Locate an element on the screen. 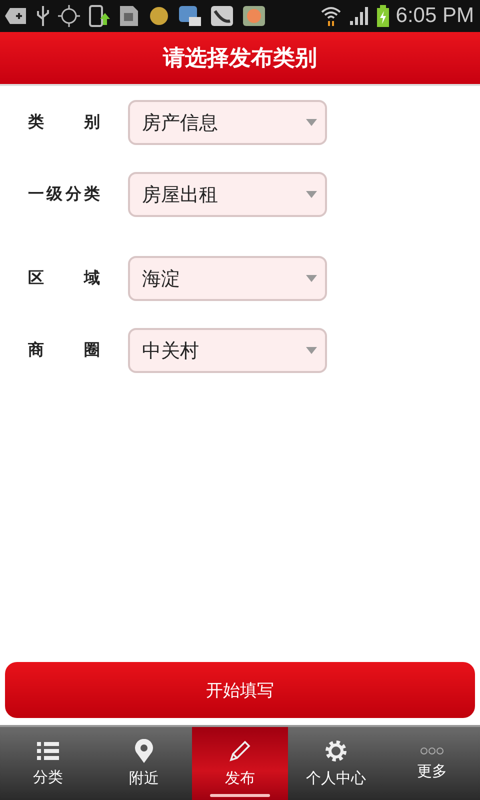  field-label: 一级分类 is located at coordinates (64, 194).